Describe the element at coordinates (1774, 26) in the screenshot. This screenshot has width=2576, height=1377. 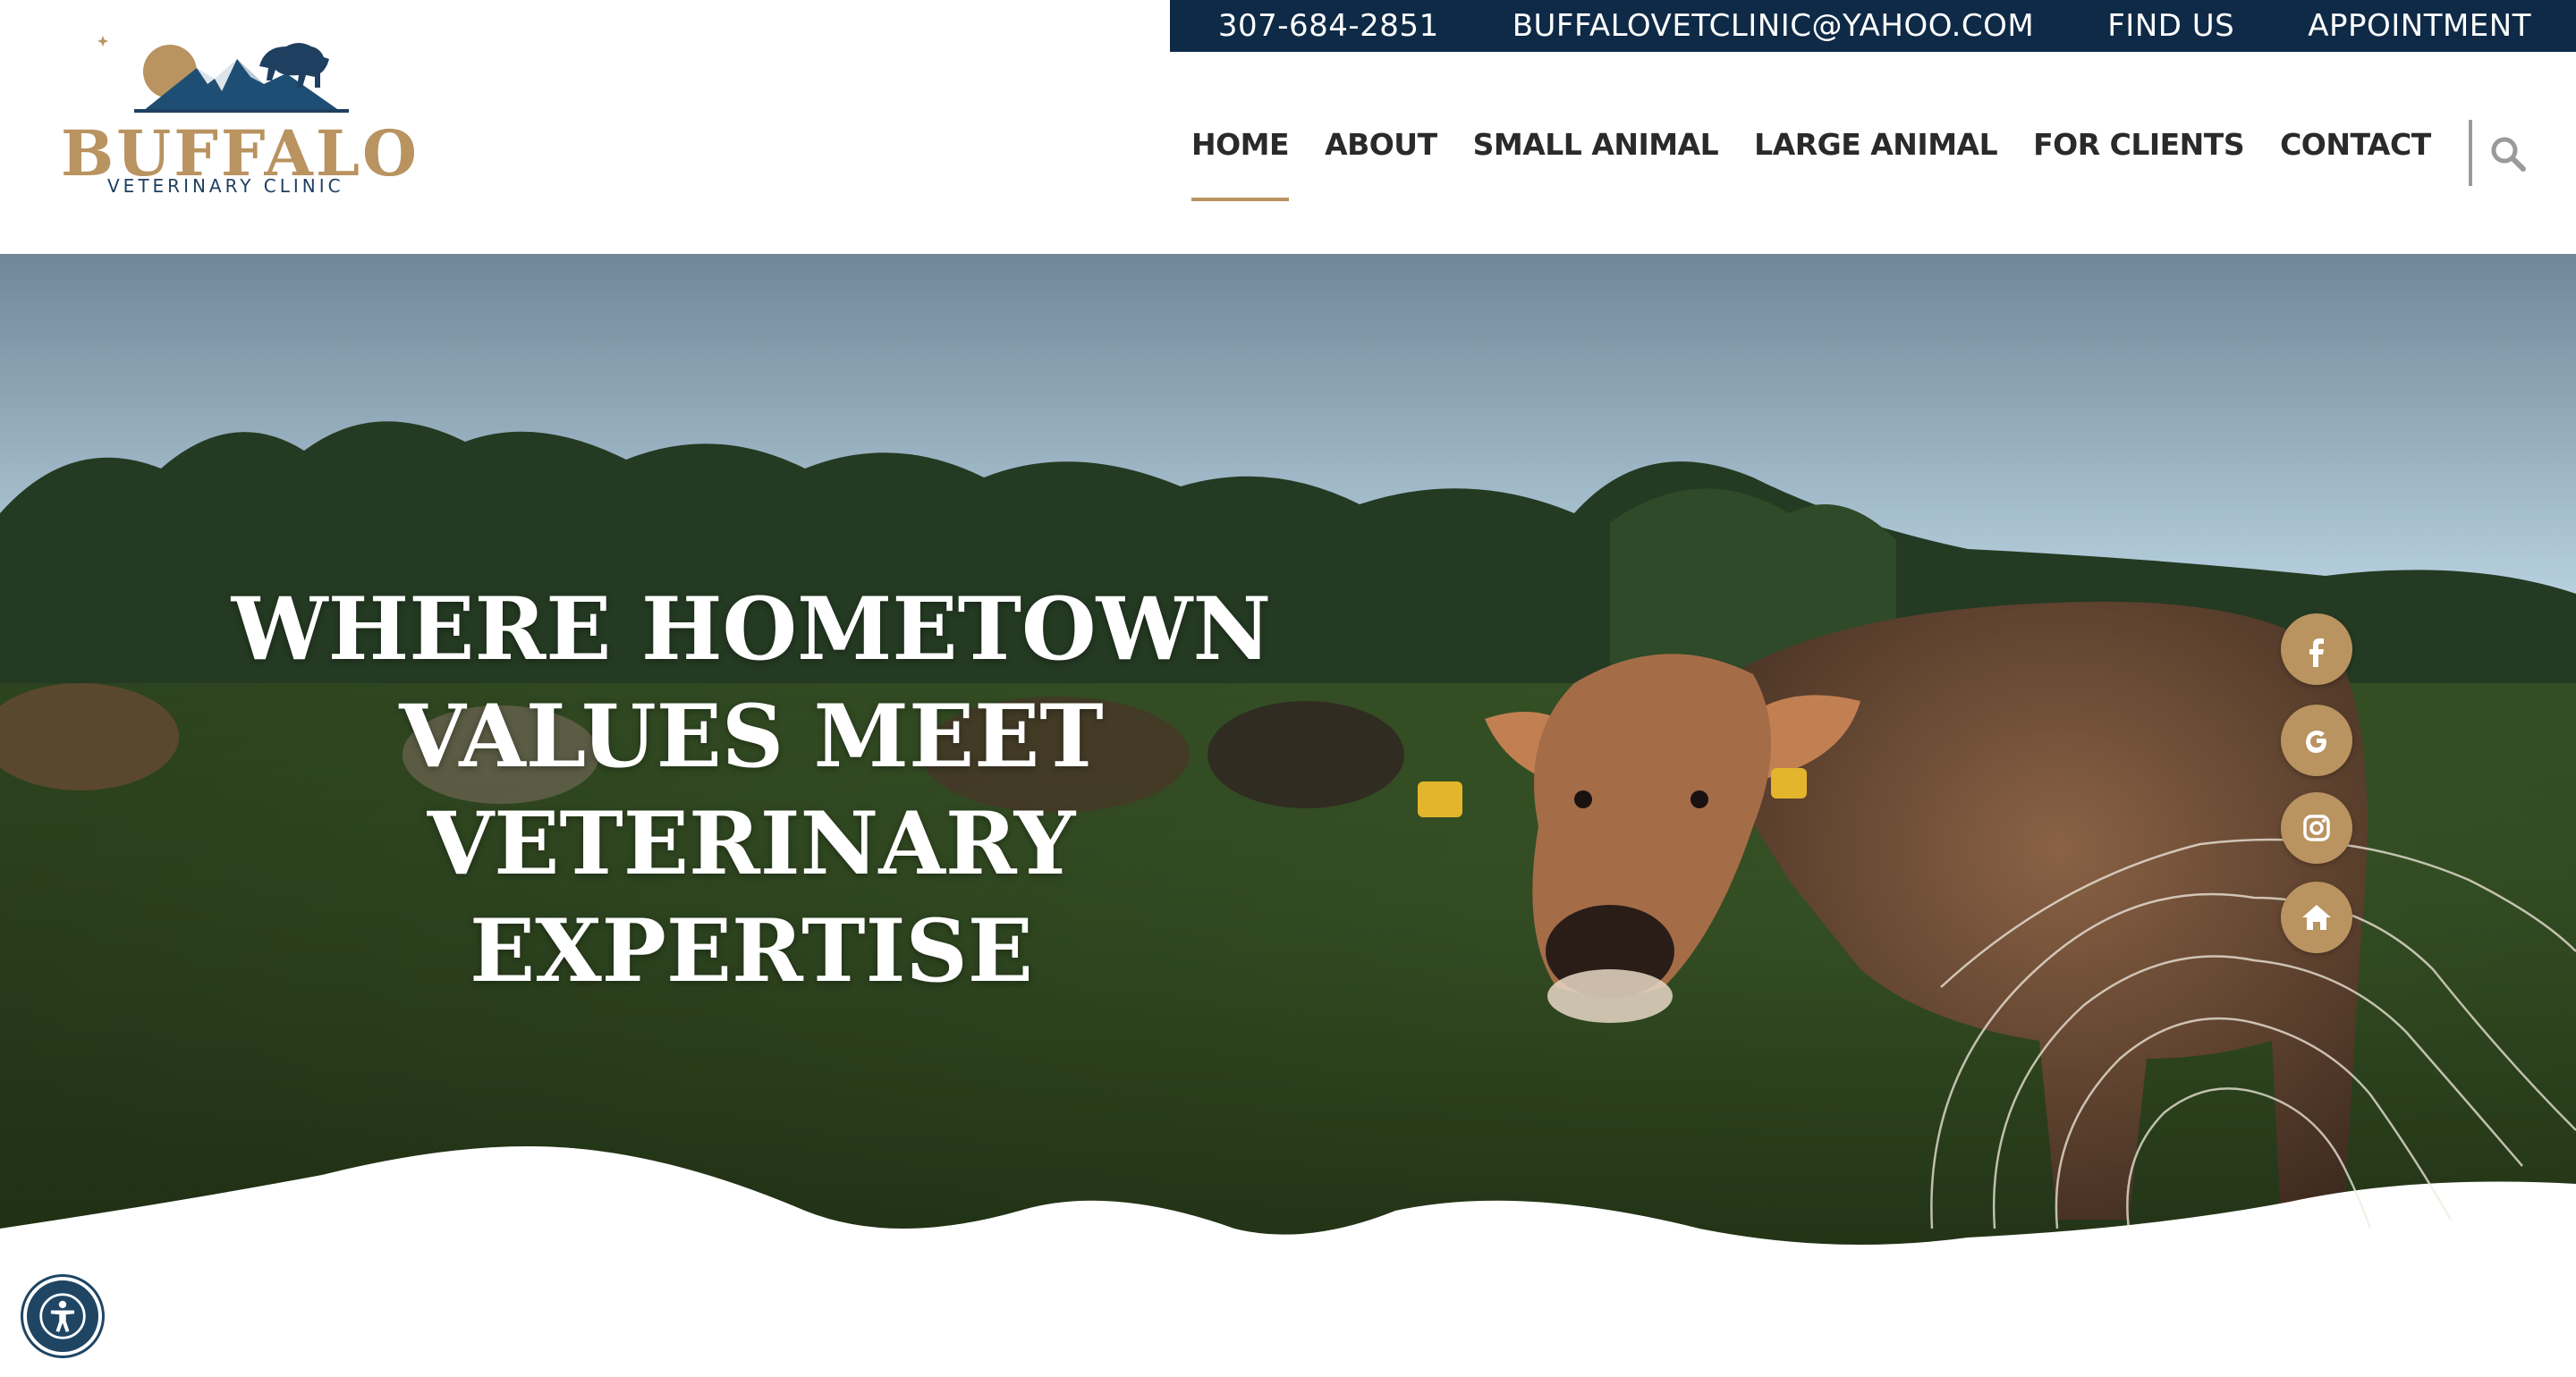
I see `email-link: BUFFALOVETCLINIC@YAHOO.COM` at that location.